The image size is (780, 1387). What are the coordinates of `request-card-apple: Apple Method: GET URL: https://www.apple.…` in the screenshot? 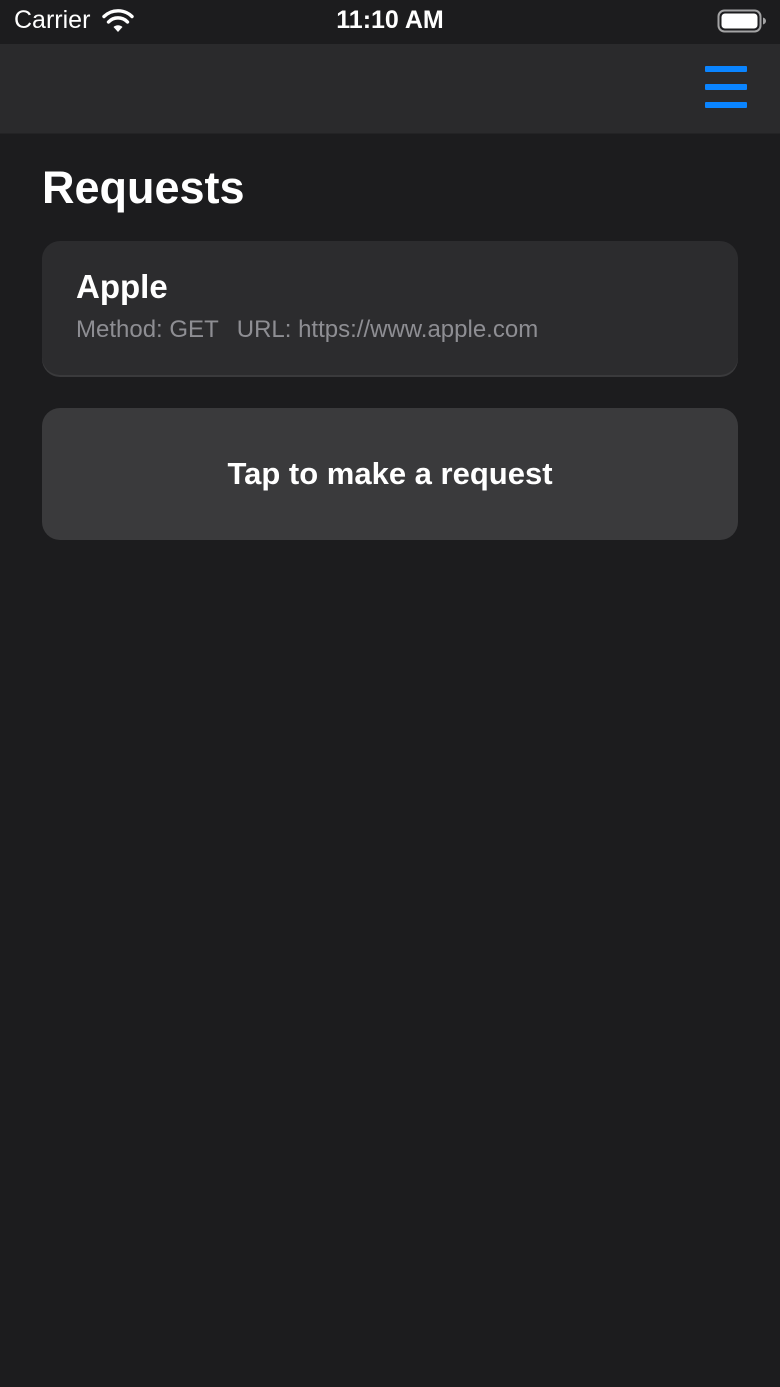 It's located at (390, 308).